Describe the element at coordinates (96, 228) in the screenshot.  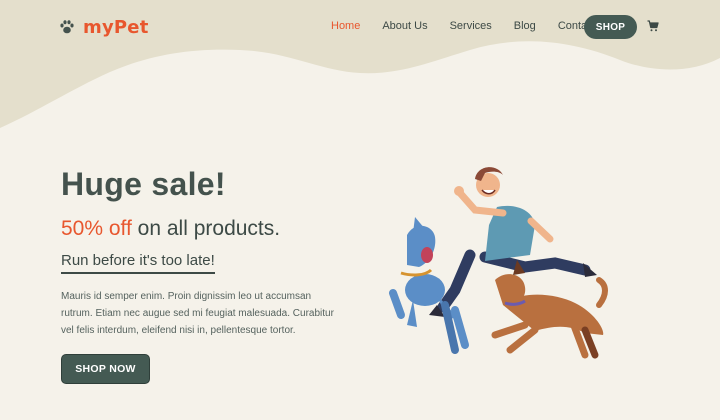
I see `discount-highlight: 50% off` at that location.